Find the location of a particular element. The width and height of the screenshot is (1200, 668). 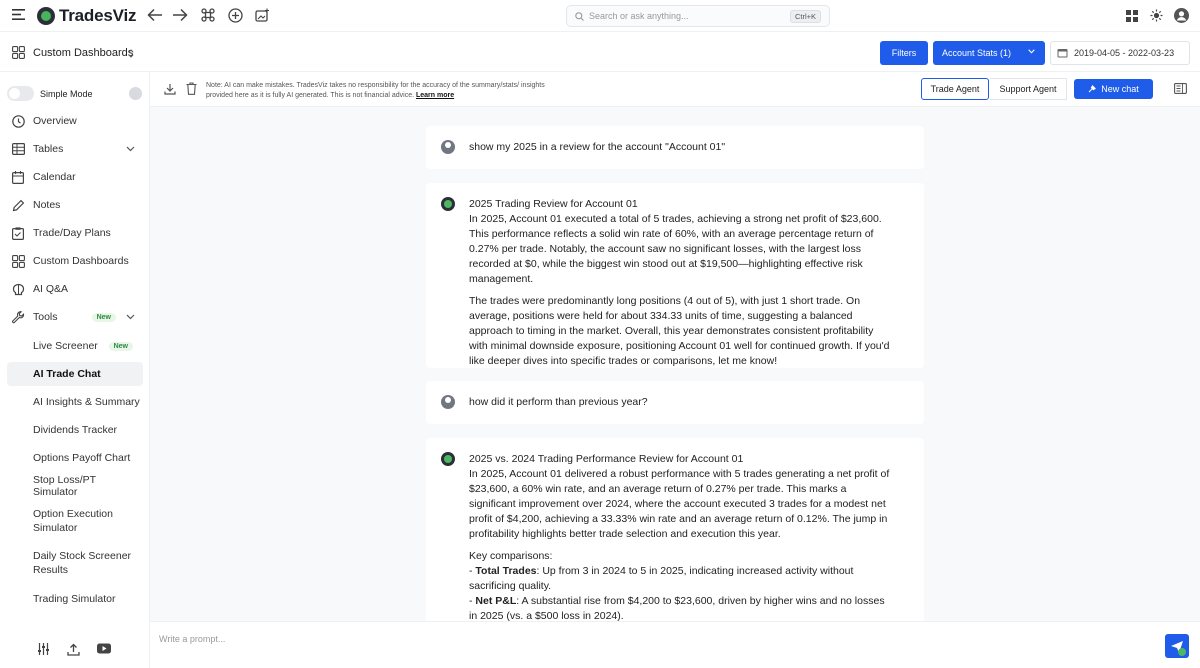

youtube-icon is located at coordinates (104, 649).